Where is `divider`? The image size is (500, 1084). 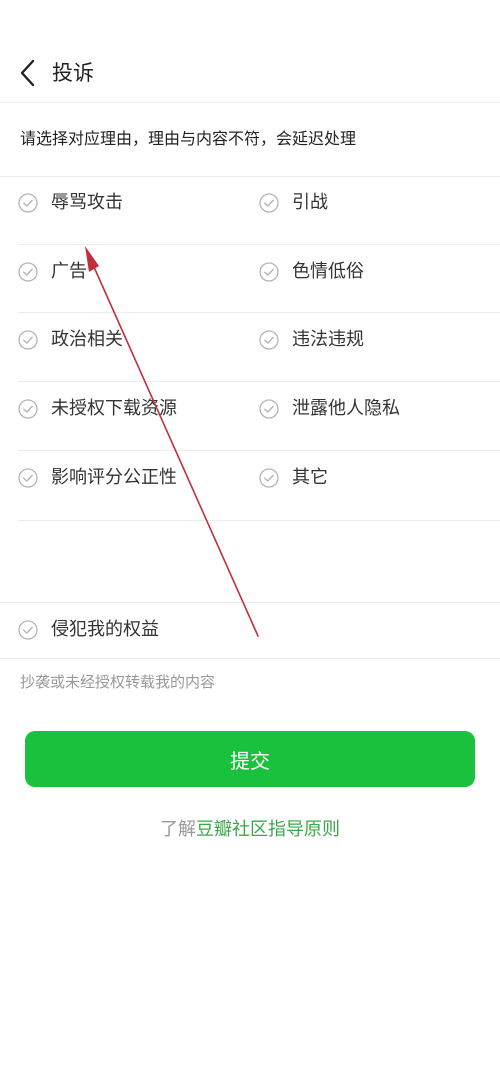 divider is located at coordinates (250, 176).